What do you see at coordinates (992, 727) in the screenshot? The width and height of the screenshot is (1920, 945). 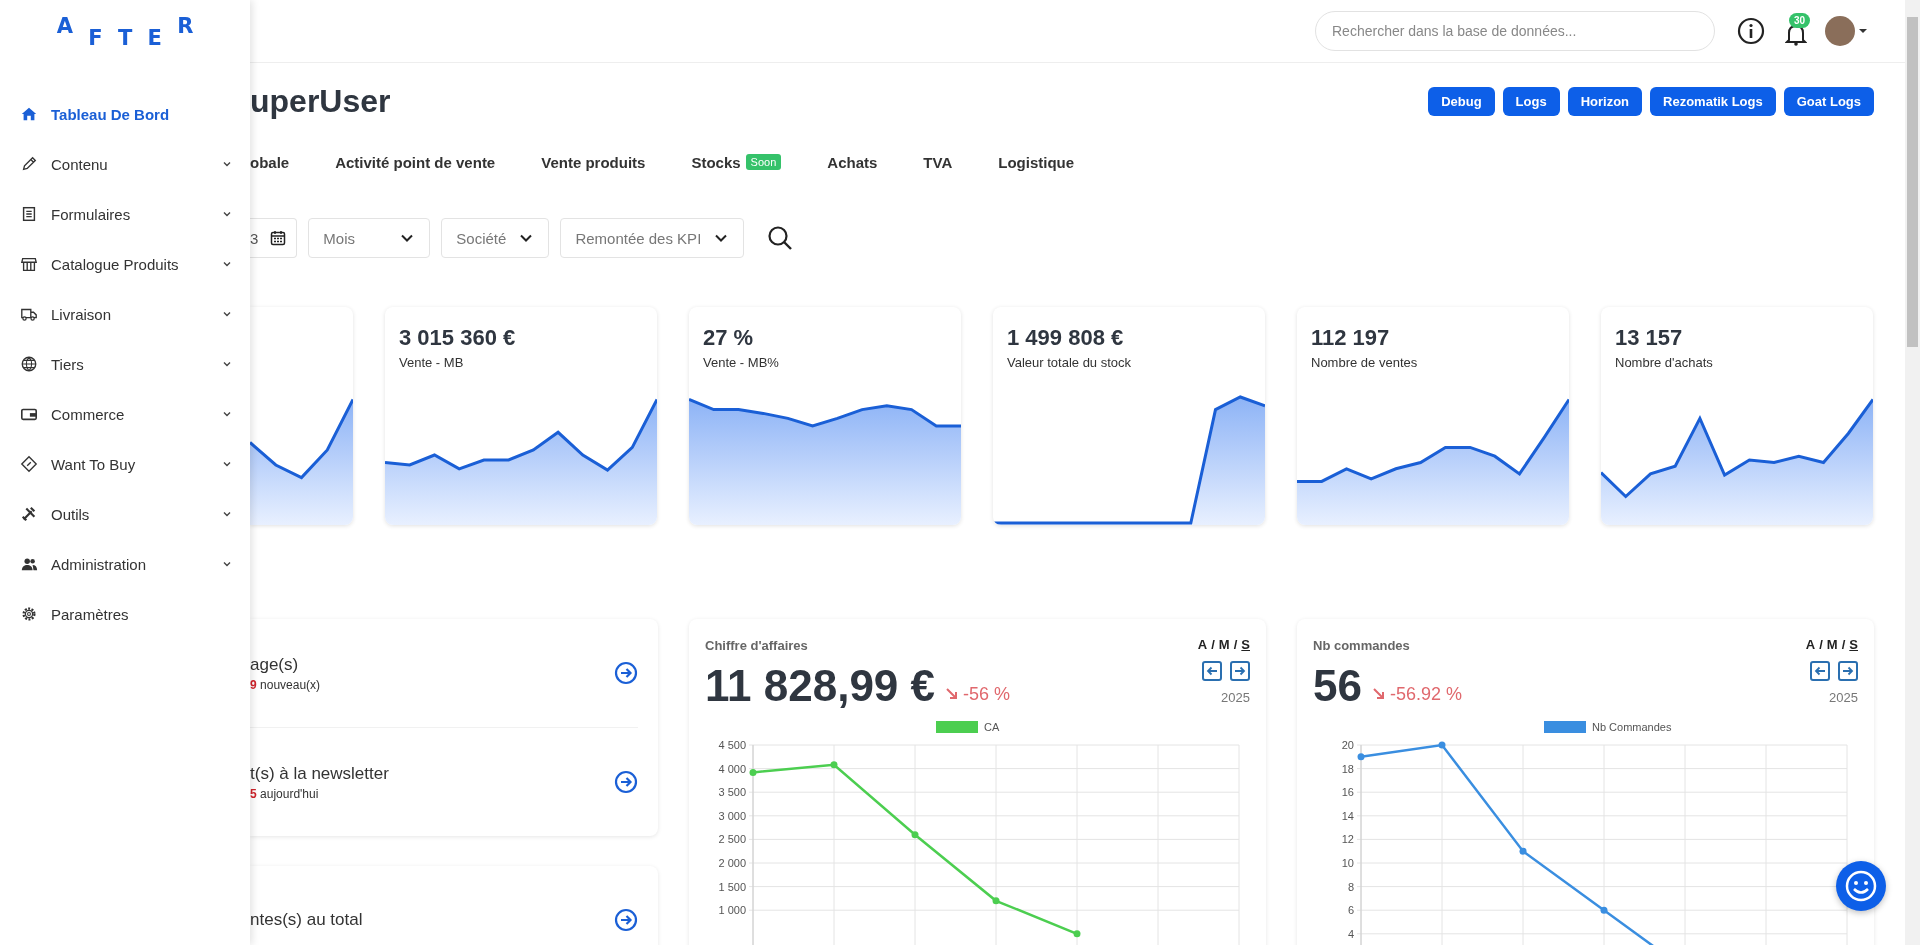 I see `legend-label: CA` at bounding box center [992, 727].